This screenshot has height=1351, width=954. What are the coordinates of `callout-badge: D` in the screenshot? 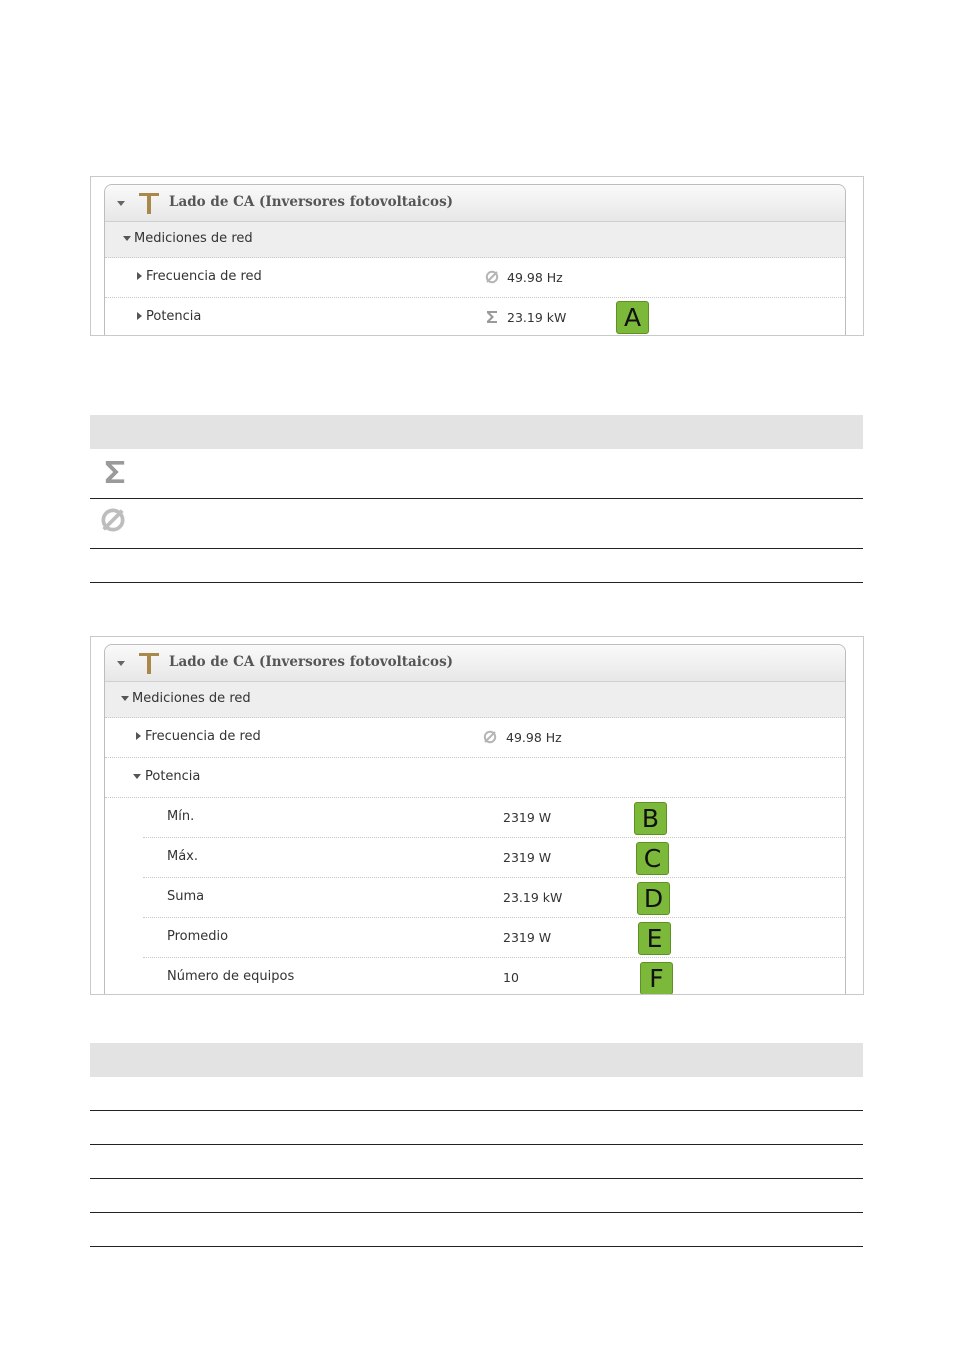 It's located at (653, 898).